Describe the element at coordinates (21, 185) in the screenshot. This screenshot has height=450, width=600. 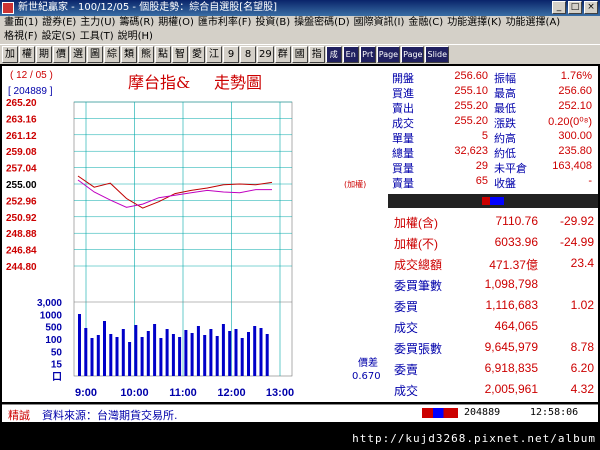
I see `price-tick-label: 255.00` at that location.